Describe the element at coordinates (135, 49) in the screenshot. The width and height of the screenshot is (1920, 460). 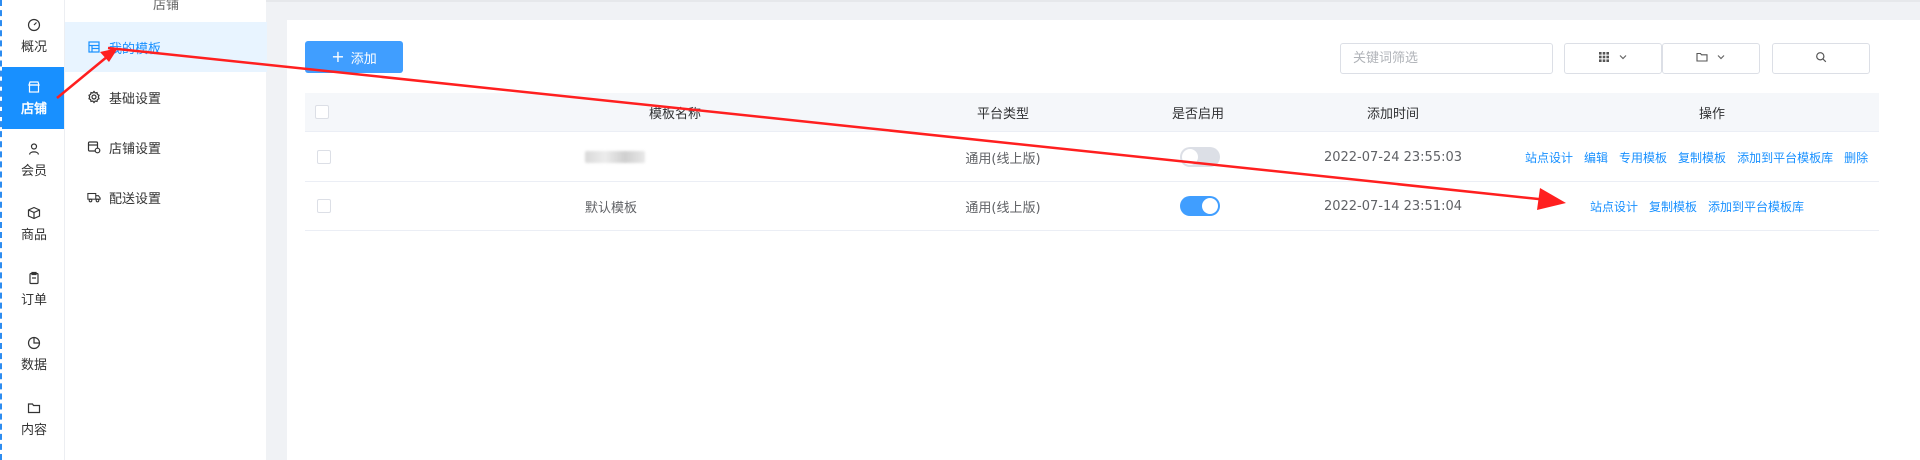
I see `sidebar-item-label: 我的模板` at that location.